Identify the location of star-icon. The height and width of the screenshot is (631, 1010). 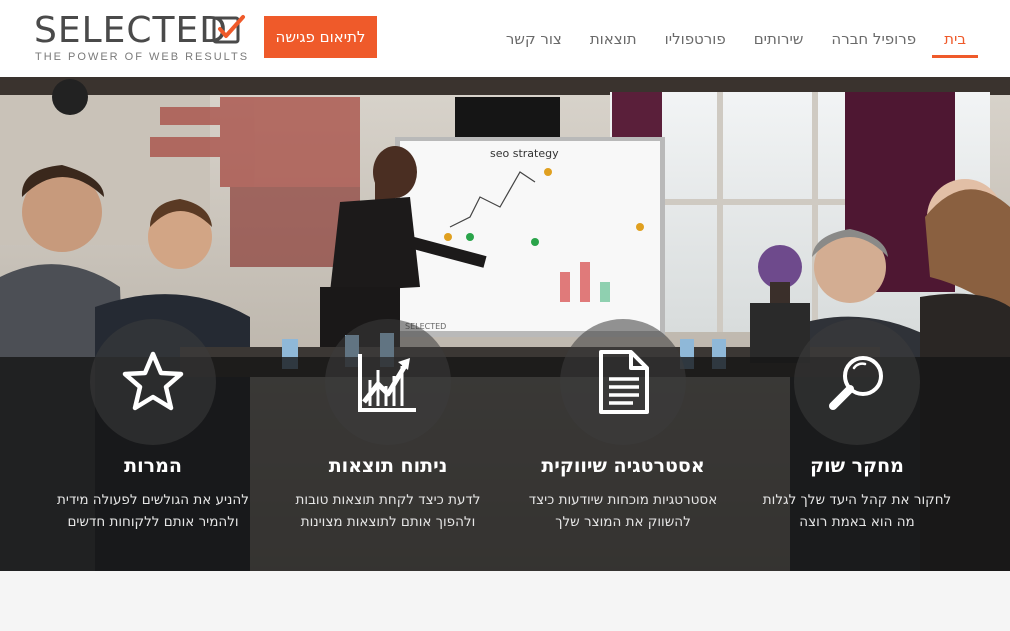
(153, 381).